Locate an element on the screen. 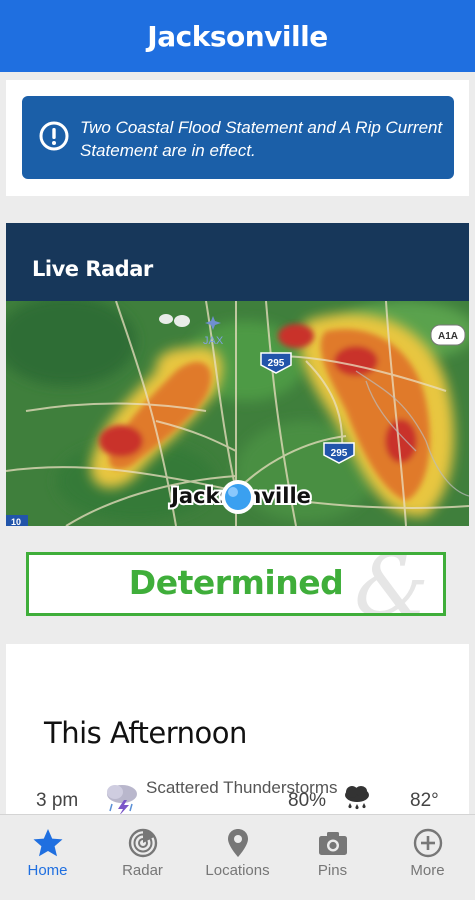  radar-icon is located at coordinates (142, 843).